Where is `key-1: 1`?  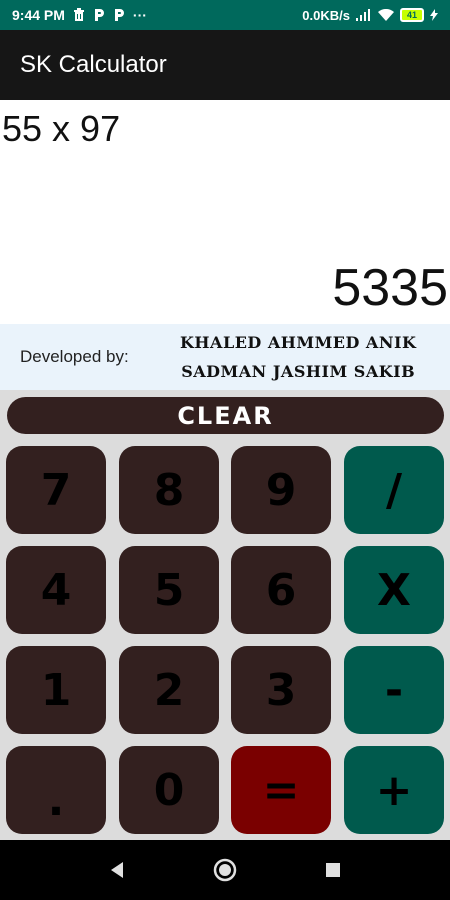
key-1: 1 is located at coordinates (56, 690).